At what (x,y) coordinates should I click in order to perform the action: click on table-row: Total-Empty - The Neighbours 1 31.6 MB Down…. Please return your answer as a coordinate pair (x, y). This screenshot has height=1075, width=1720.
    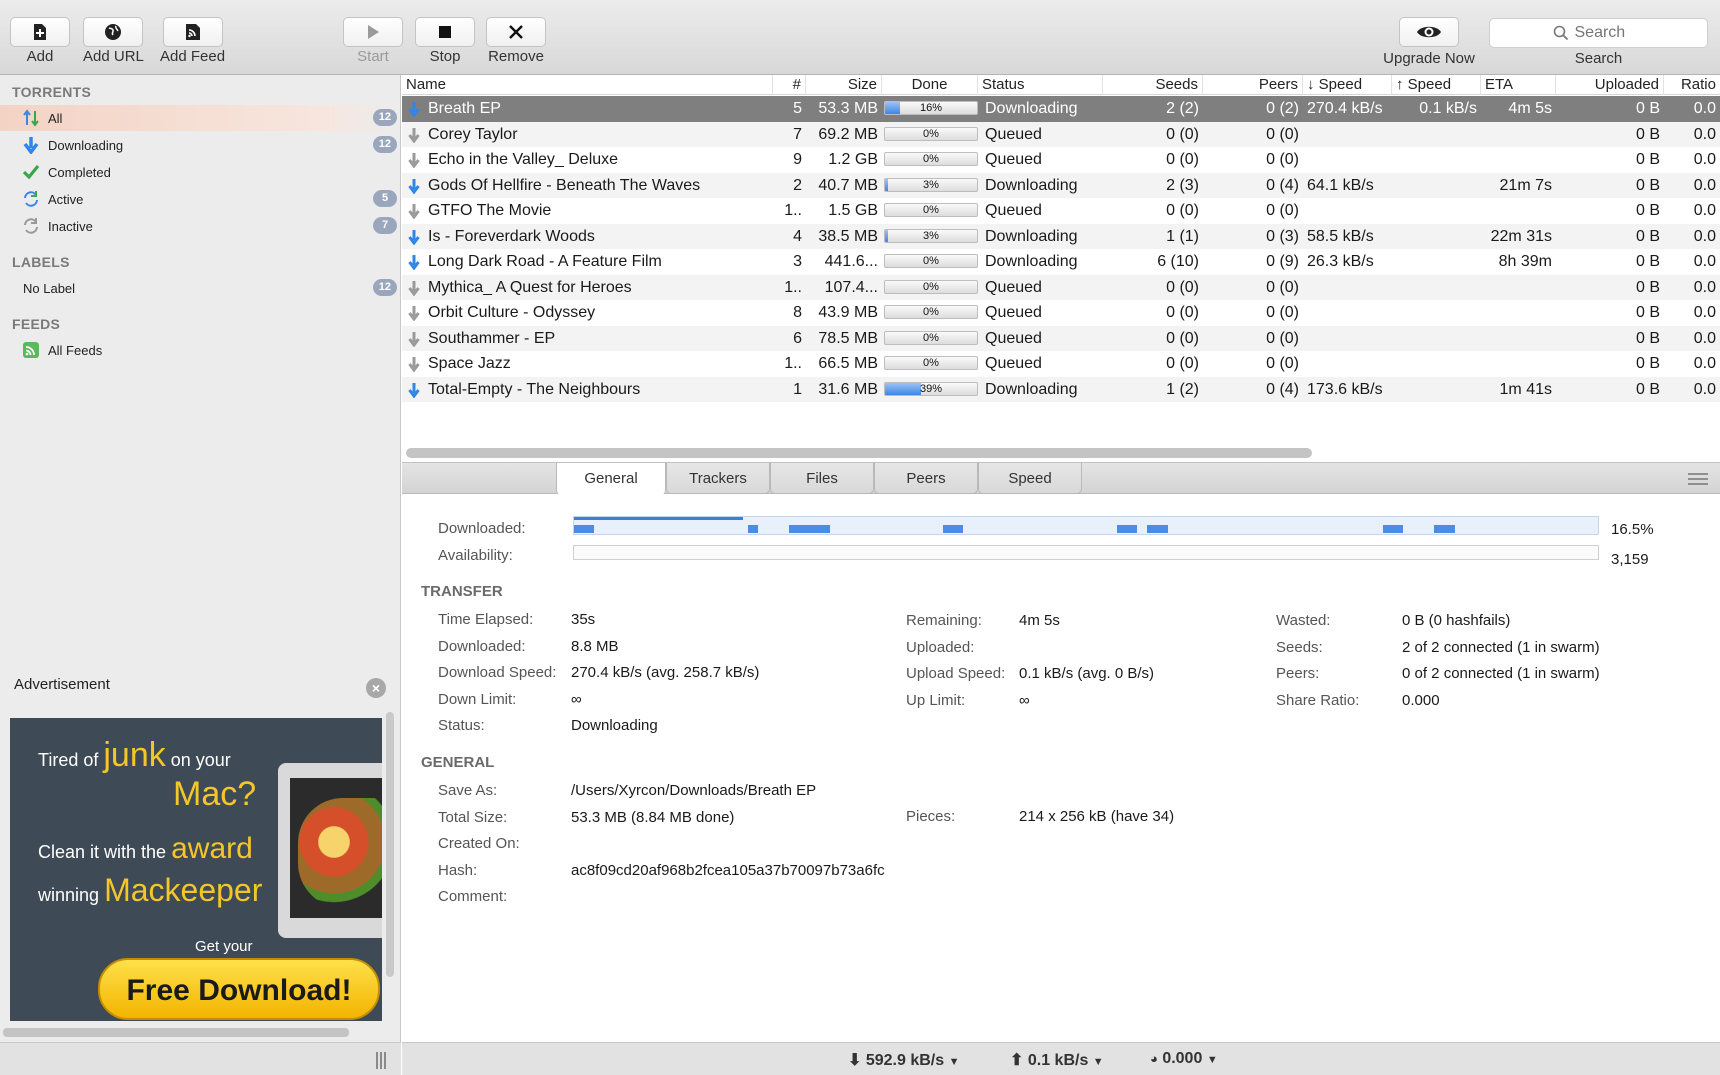
    Looking at the image, I should click on (1061, 389).